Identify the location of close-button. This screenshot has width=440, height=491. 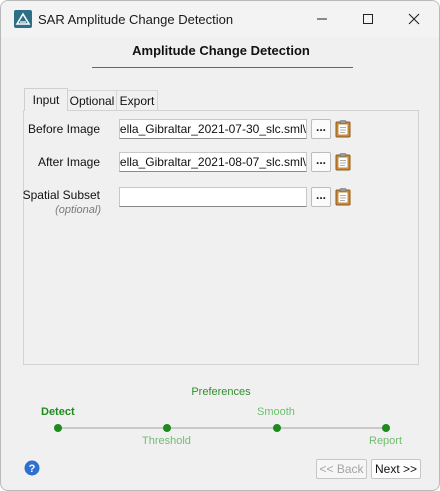
(414, 19).